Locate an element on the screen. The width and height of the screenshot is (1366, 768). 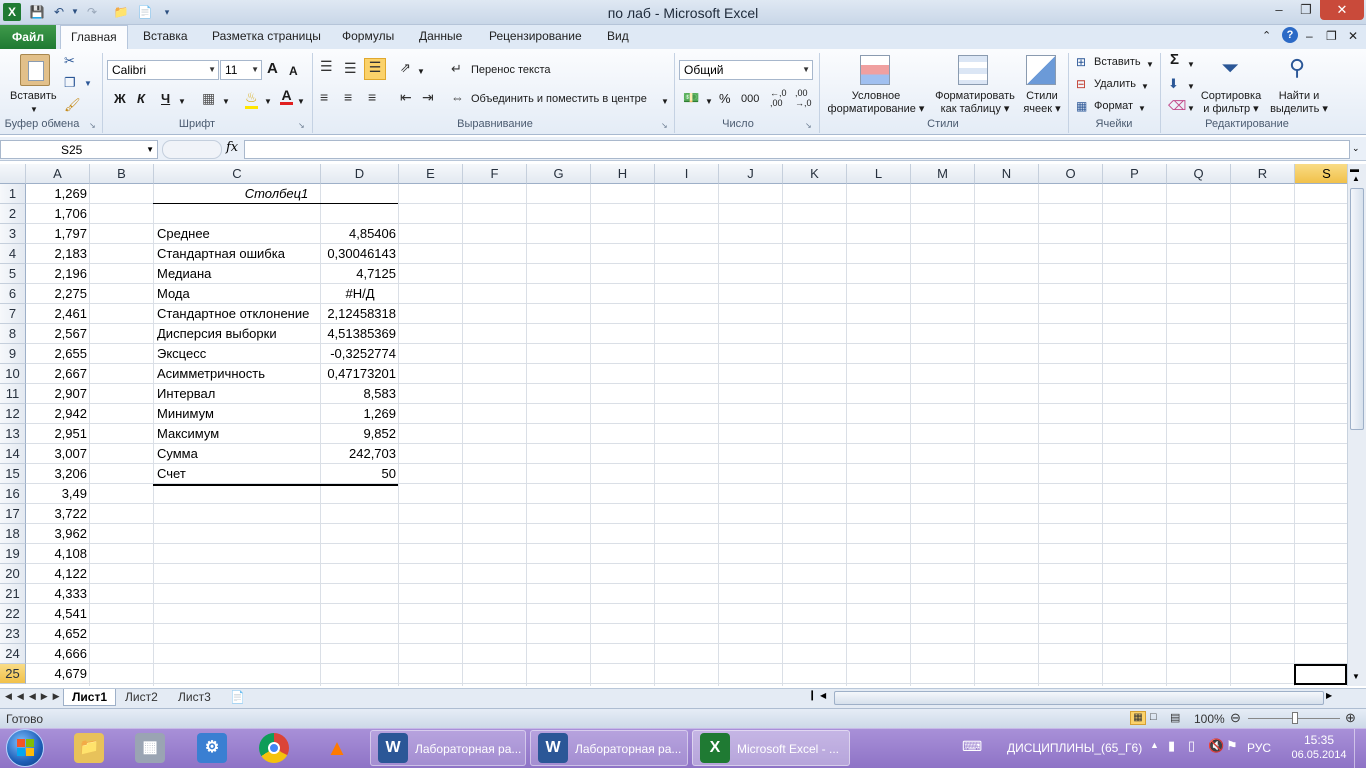
row-header-11: 11 is located at coordinates (13, 394).